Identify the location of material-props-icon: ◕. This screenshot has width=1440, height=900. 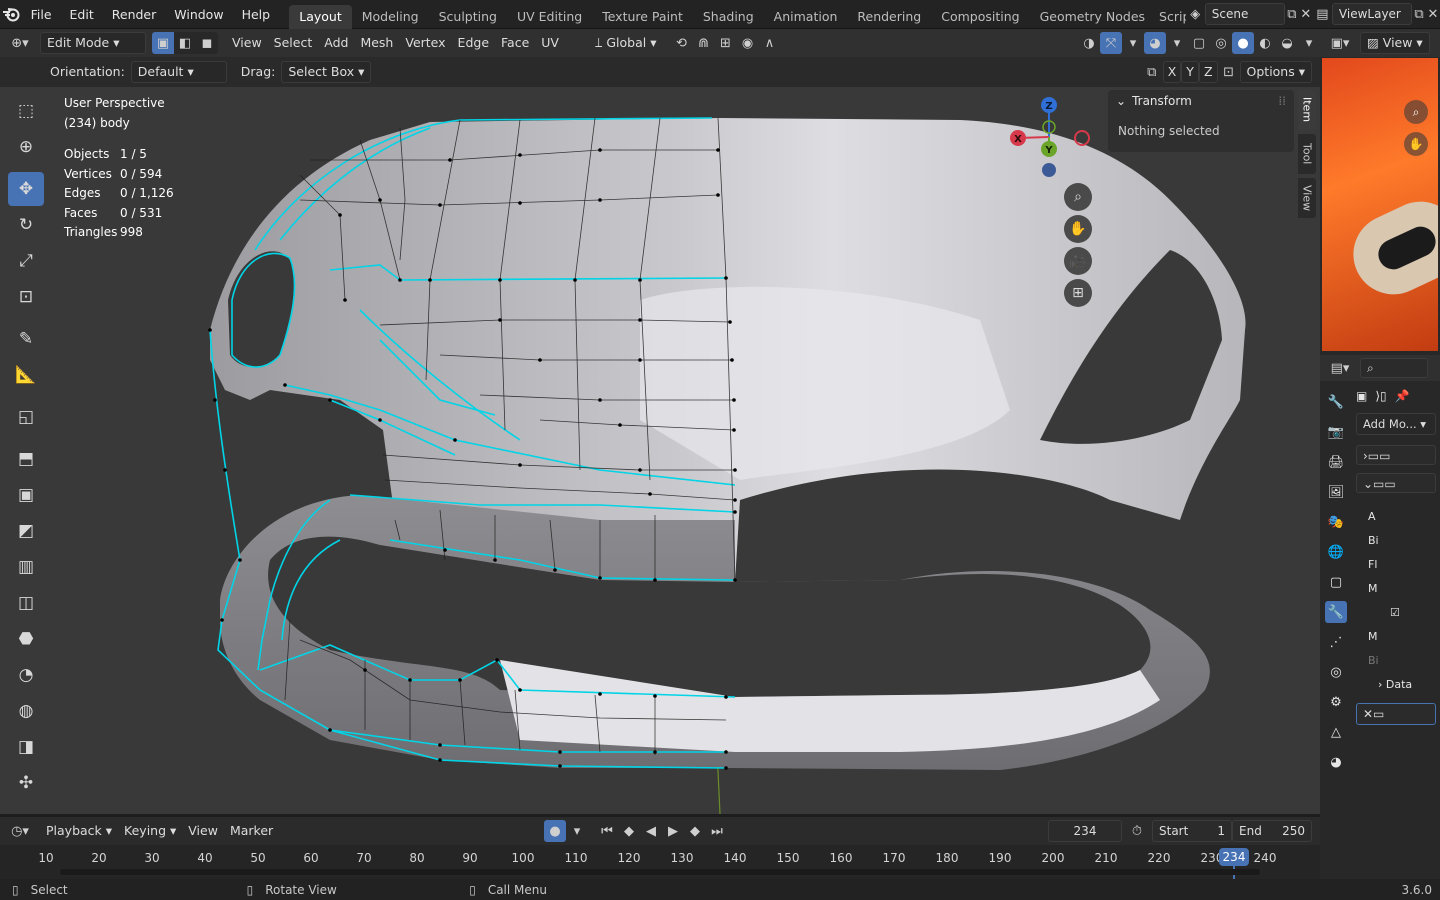
(1336, 762).